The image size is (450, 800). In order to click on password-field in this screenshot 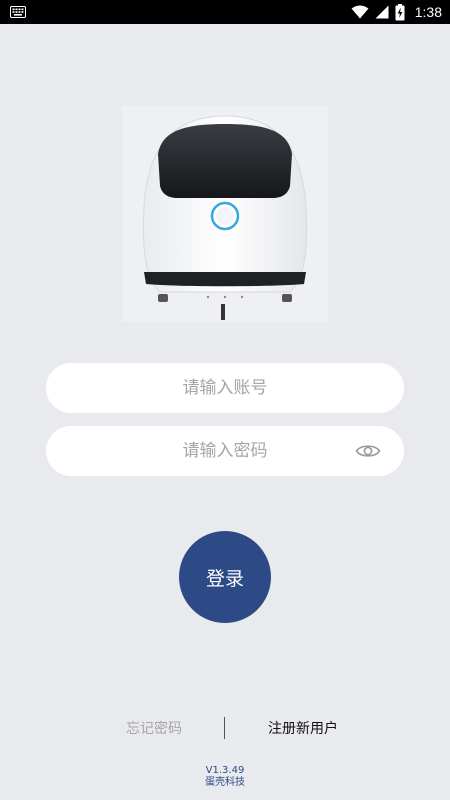, I will do `click(225, 451)`.